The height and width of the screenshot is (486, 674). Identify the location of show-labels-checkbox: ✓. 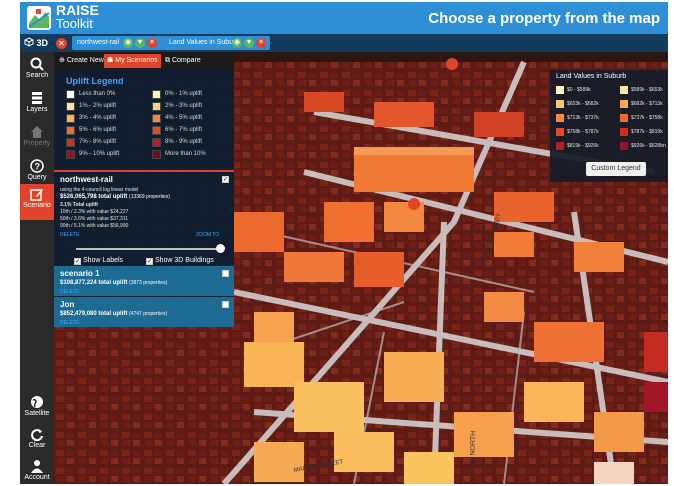
(77, 261).